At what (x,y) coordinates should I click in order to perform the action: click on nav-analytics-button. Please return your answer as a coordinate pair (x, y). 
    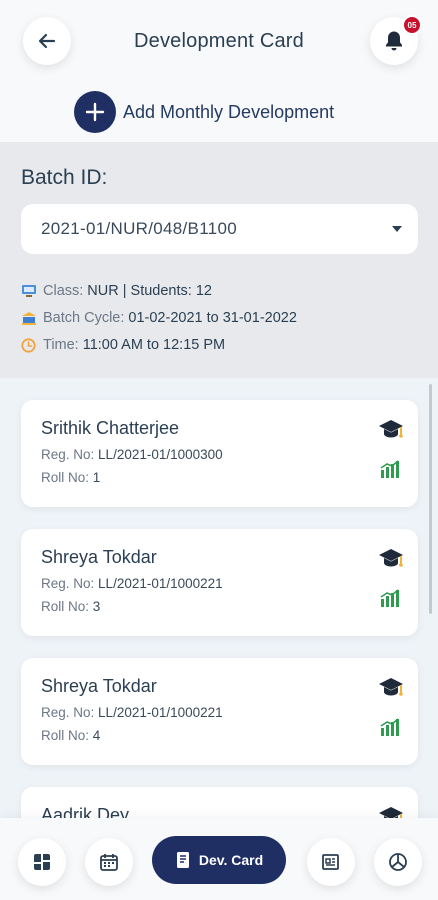
    Looking at the image, I should click on (398, 862).